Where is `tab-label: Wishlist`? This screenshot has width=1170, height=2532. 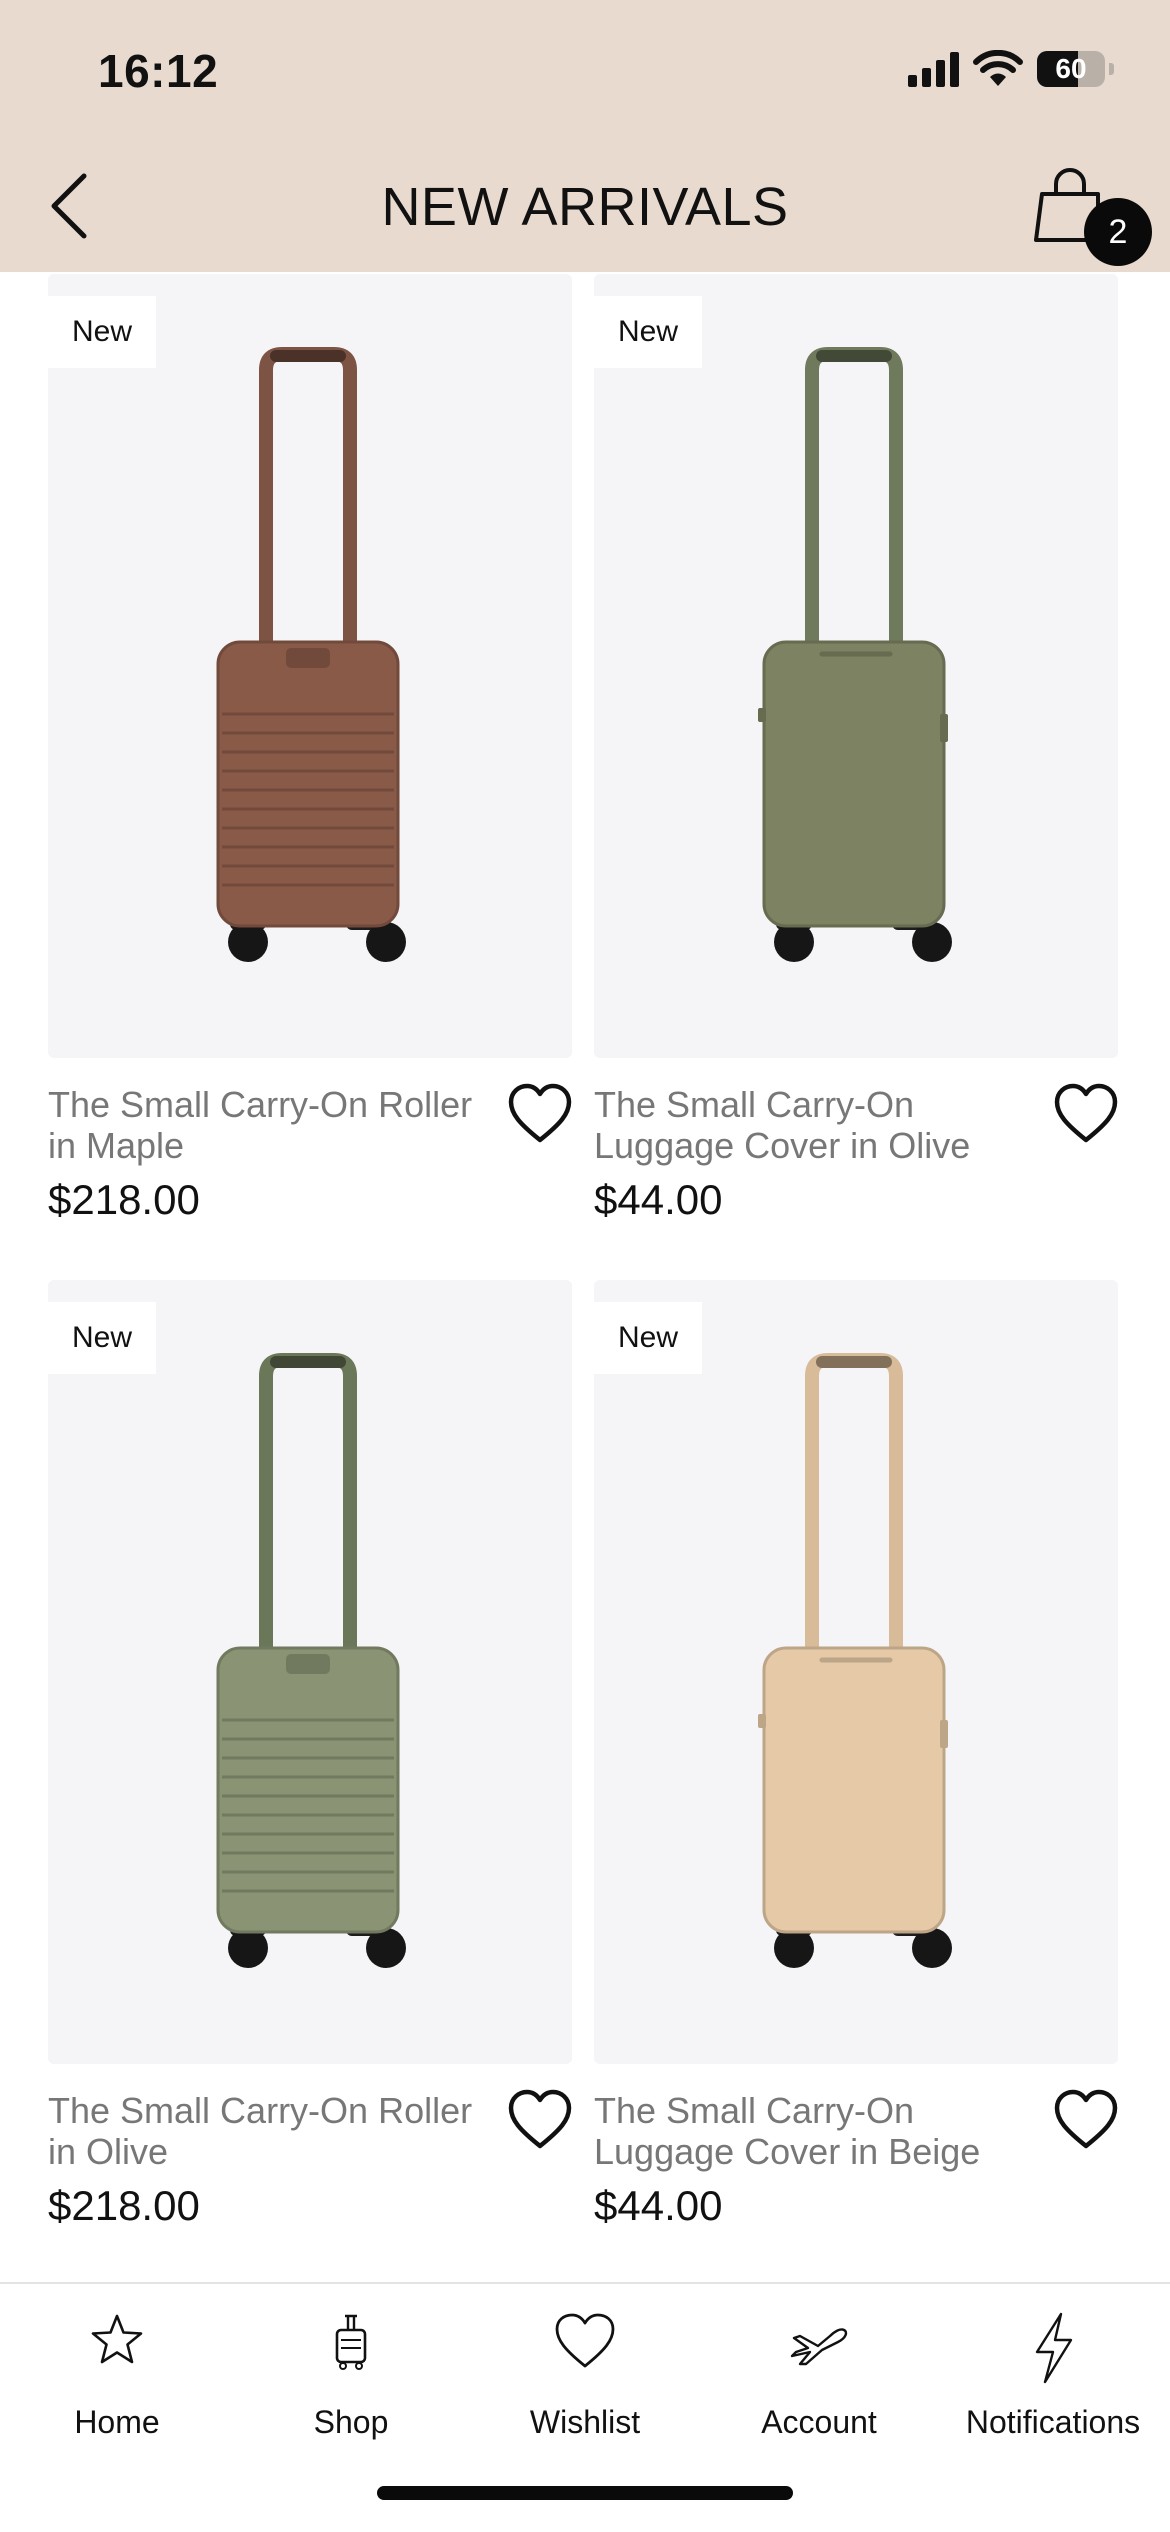
tab-label: Wishlist is located at coordinates (585, 2422).